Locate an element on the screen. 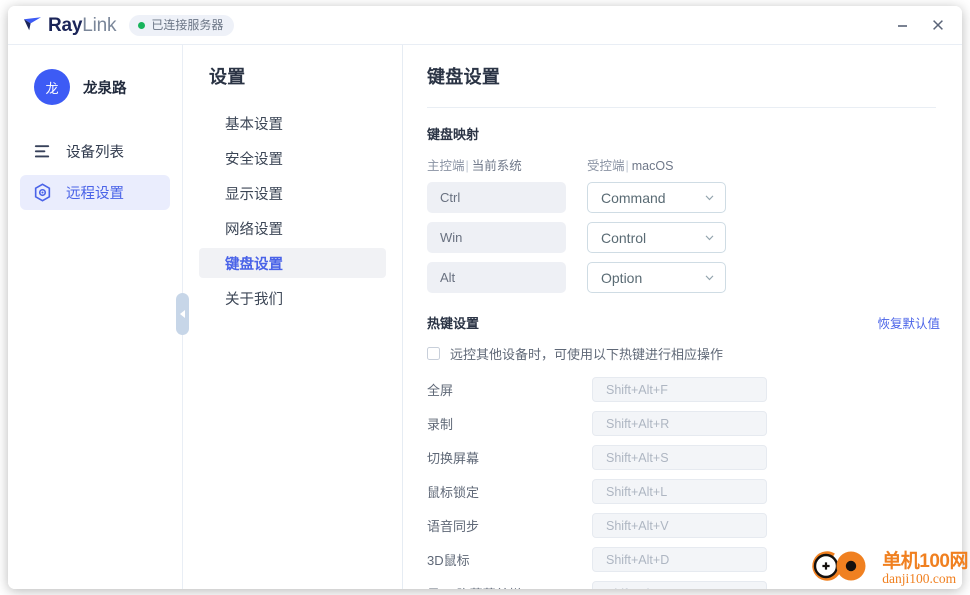  keymap-header-controlled: 受控端| macOS is located at coordinates (630, 164).